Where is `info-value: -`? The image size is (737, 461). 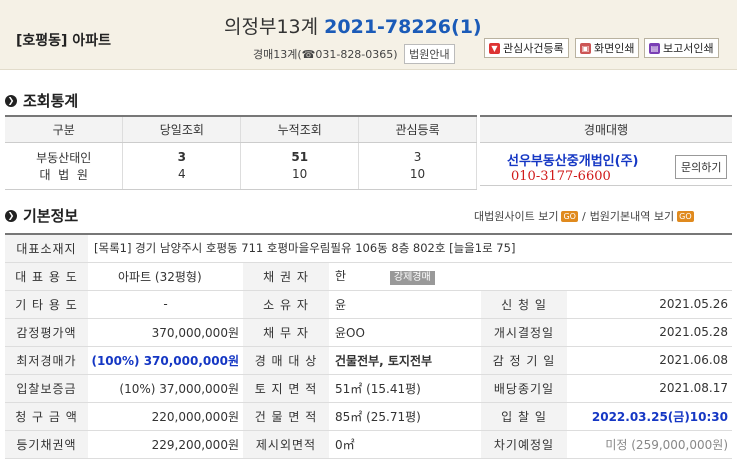
info-value: - is located at coordinates (165, 304).